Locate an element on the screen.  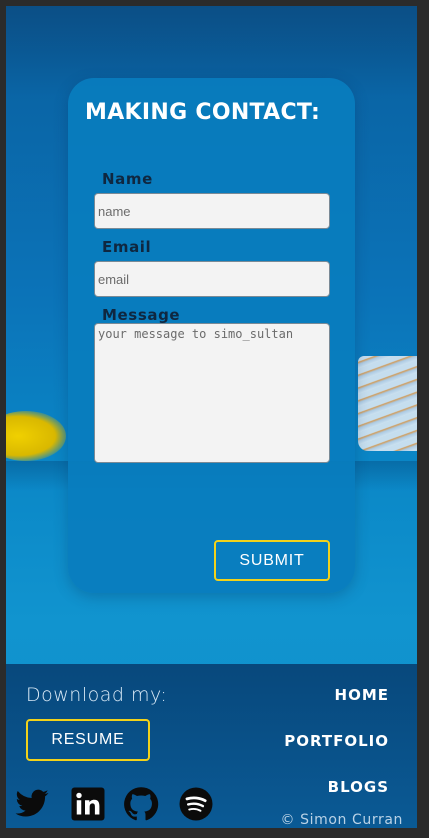
email-input is located at coordinates (212, 279).